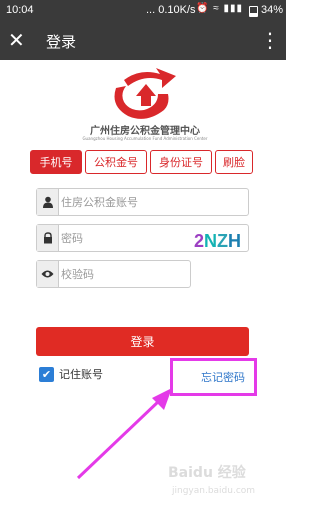  Describe the element at coordinates (48, 202) in the screenshot. I see `user-icon` at that location.